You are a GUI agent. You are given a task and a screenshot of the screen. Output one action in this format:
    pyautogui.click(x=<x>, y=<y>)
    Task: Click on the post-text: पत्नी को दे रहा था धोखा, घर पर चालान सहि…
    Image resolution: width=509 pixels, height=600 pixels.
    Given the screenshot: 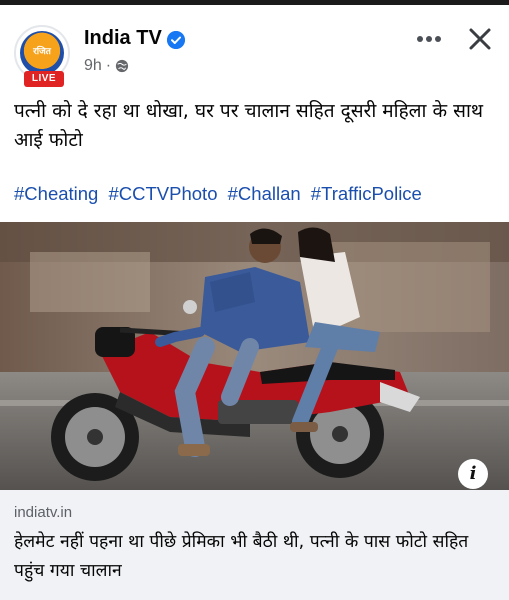 What is the action you would take?
    pyautogui.click(x=249, y=125)
    